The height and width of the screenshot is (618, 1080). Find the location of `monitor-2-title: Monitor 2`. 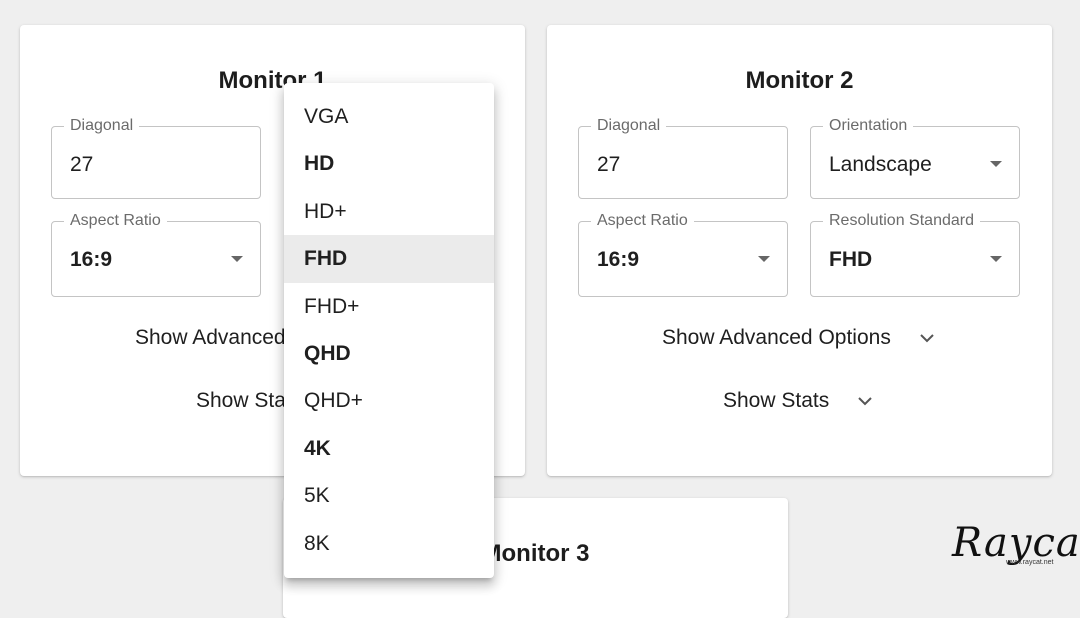

monitor-2-title: Monitor 2 is located at coordinates (799, 80).